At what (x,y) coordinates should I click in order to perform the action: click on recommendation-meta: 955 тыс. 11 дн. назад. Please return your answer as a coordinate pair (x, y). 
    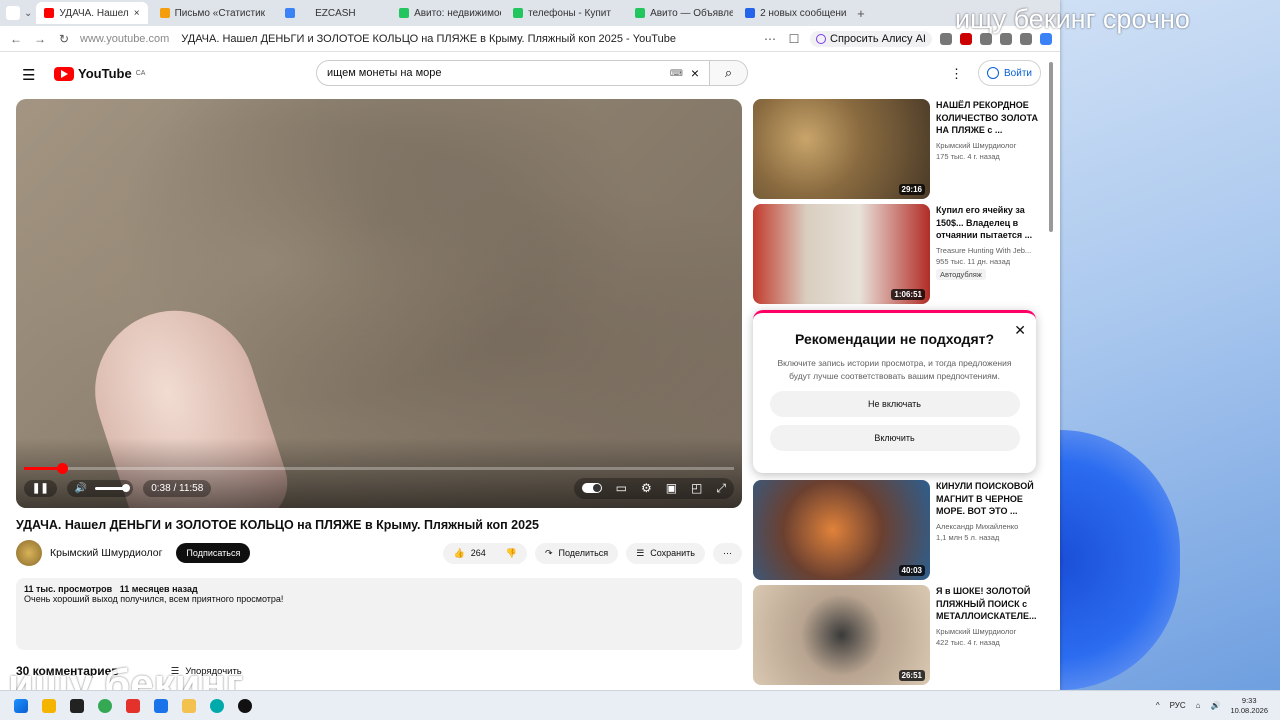
    Looking at the image, I should click on (973, 261).